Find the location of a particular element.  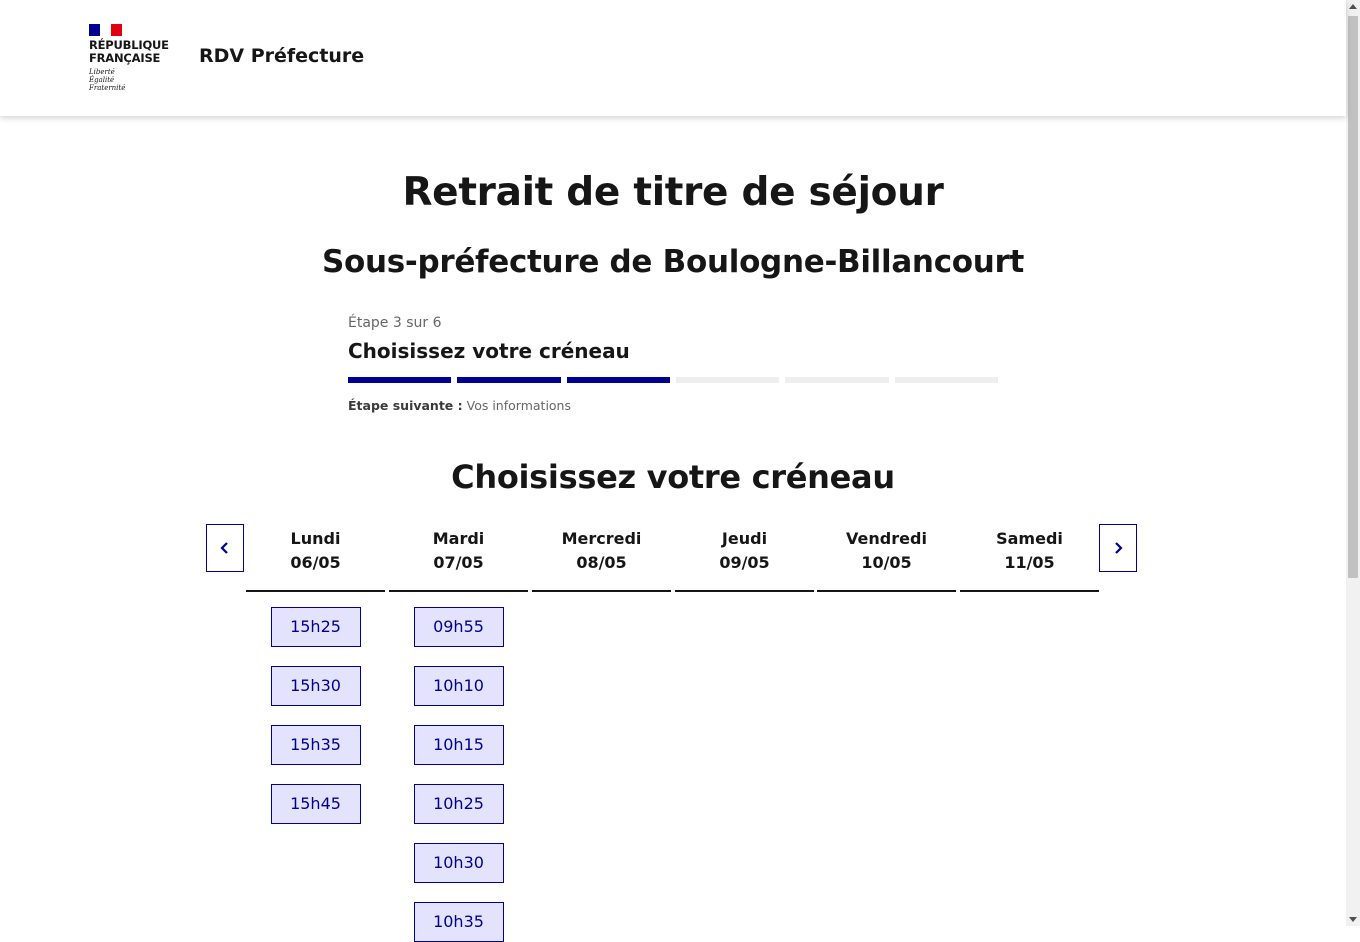

stepper-state: Étape 3 sur 6 is located at coordinates (395, 323).